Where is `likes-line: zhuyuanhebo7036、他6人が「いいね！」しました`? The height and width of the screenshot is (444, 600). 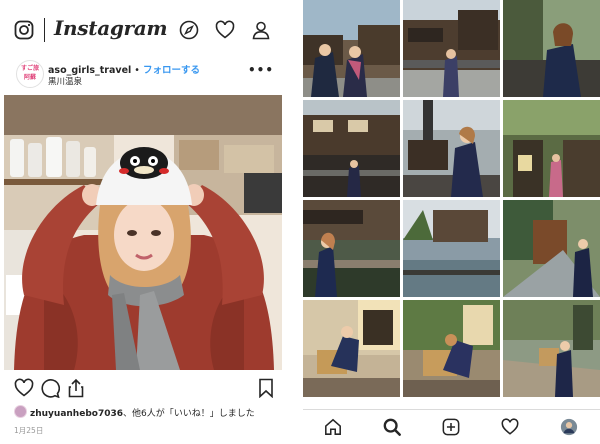 likes-line: zhuyuanhebo7036、他6人が「いいね！」しました is located at coordinates (134, 412).